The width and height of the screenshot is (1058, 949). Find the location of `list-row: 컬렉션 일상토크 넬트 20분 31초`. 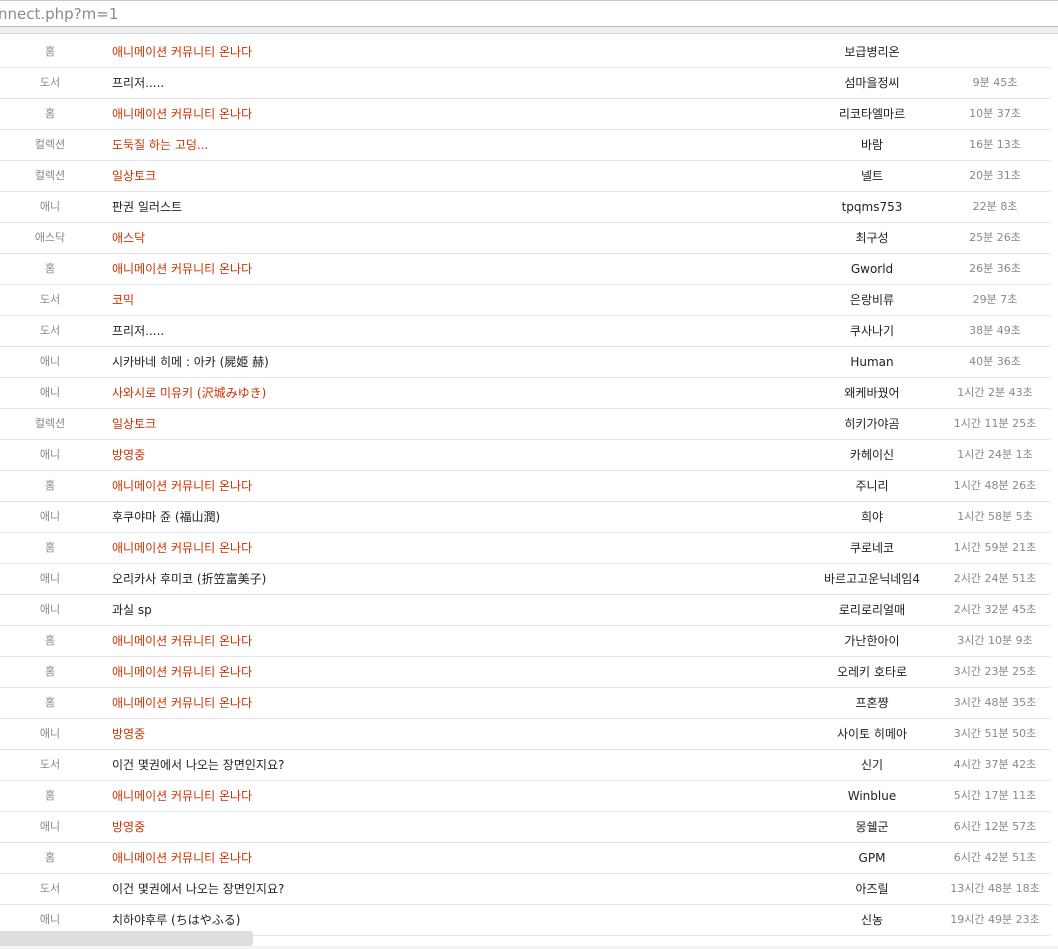

list-row: 컬렉션 일상토크 넬트 20분 31초 is located at coordinates (525, 176).